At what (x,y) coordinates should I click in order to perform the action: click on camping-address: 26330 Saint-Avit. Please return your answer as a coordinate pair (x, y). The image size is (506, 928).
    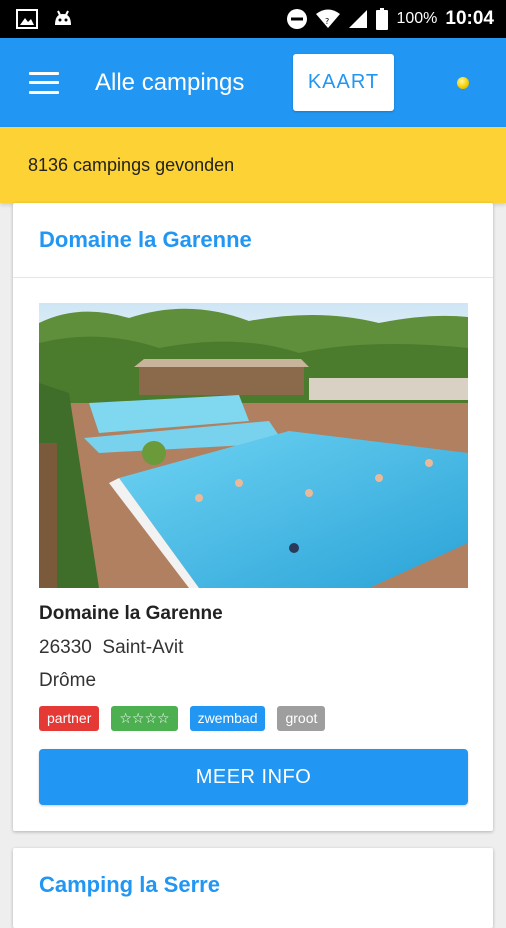
    Looking at the image, I should click on (111, 647).